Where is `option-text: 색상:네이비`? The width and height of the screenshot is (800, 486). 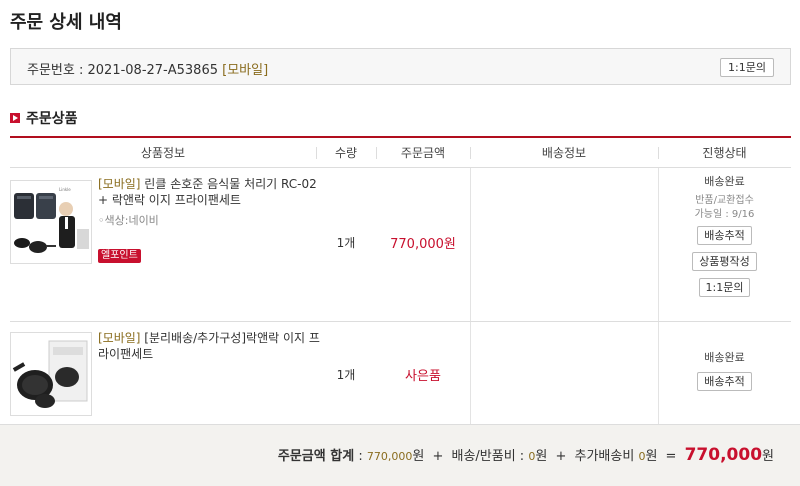 option-text: 색상:네이비 is located at coordinates (131, 220).